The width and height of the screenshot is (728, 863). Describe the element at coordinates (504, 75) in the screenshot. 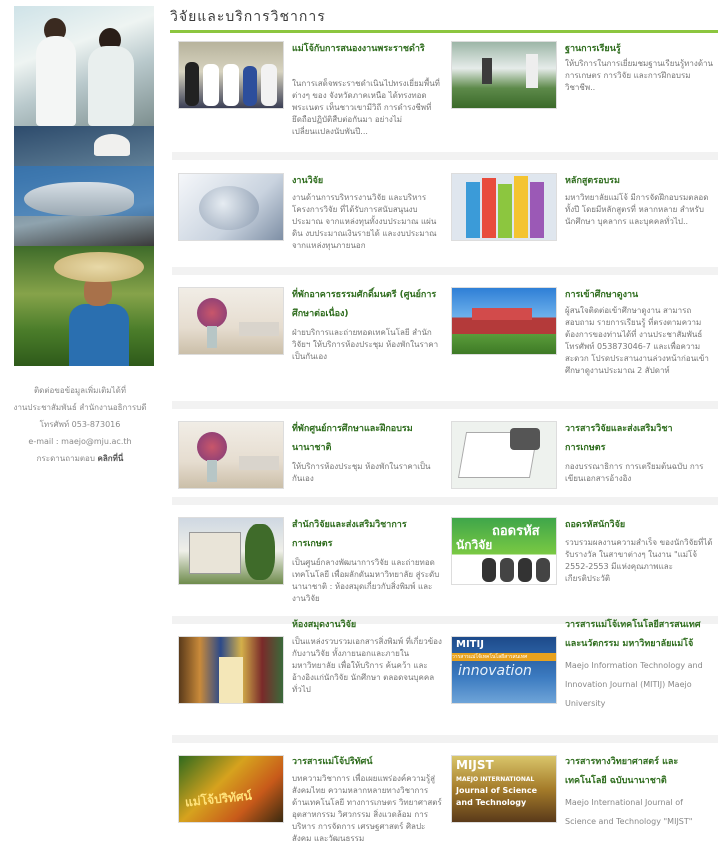

I see `learning-base-thumb` at that location.